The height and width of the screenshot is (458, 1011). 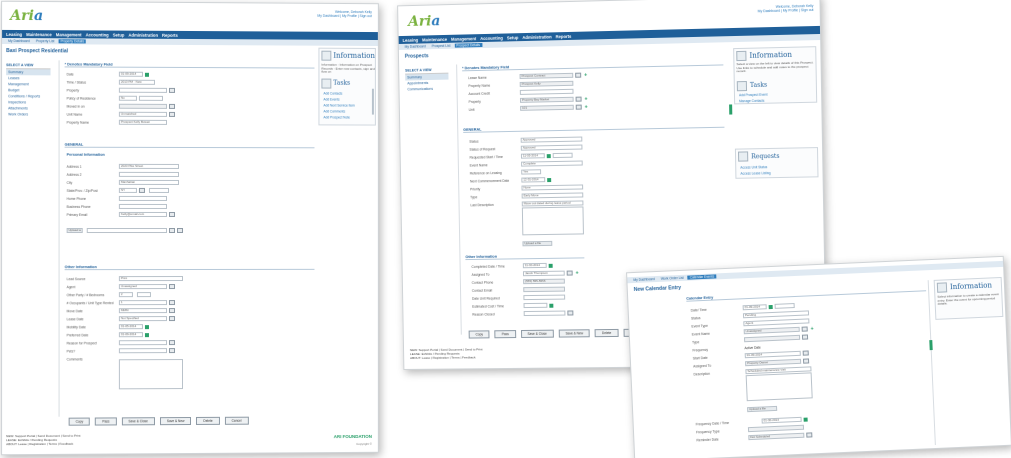 I want to click on start-date-input: 01-09-2014, so click(x=772, y=354).